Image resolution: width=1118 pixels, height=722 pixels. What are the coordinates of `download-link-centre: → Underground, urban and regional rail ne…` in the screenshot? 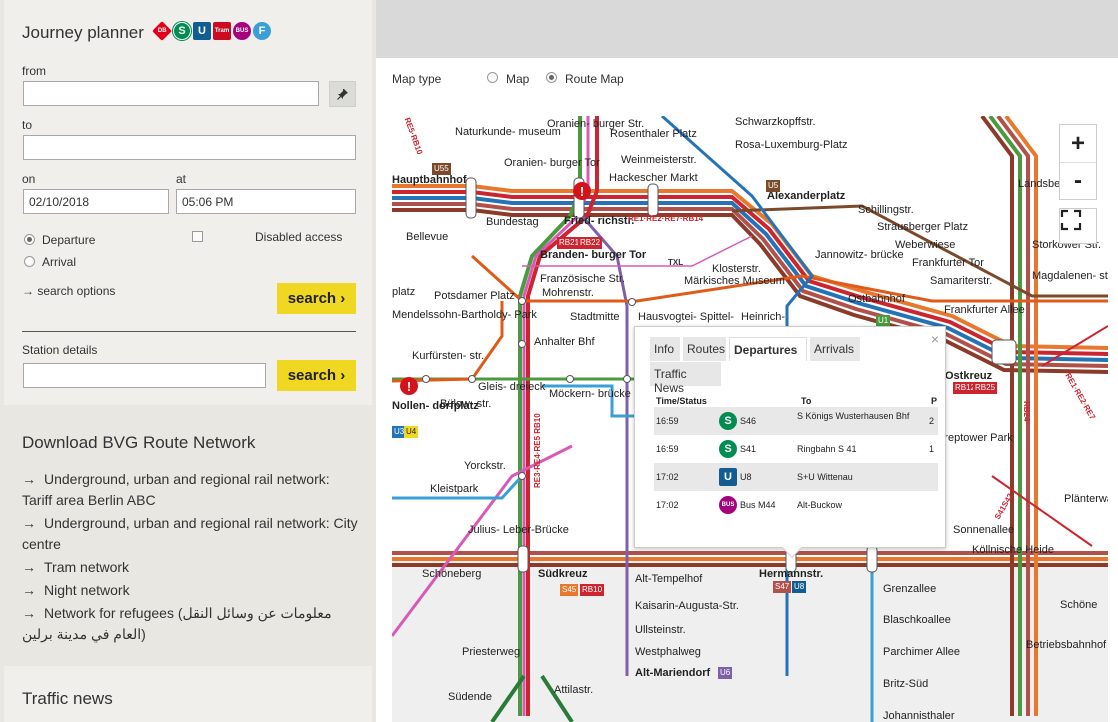 It's located at (192, 534).